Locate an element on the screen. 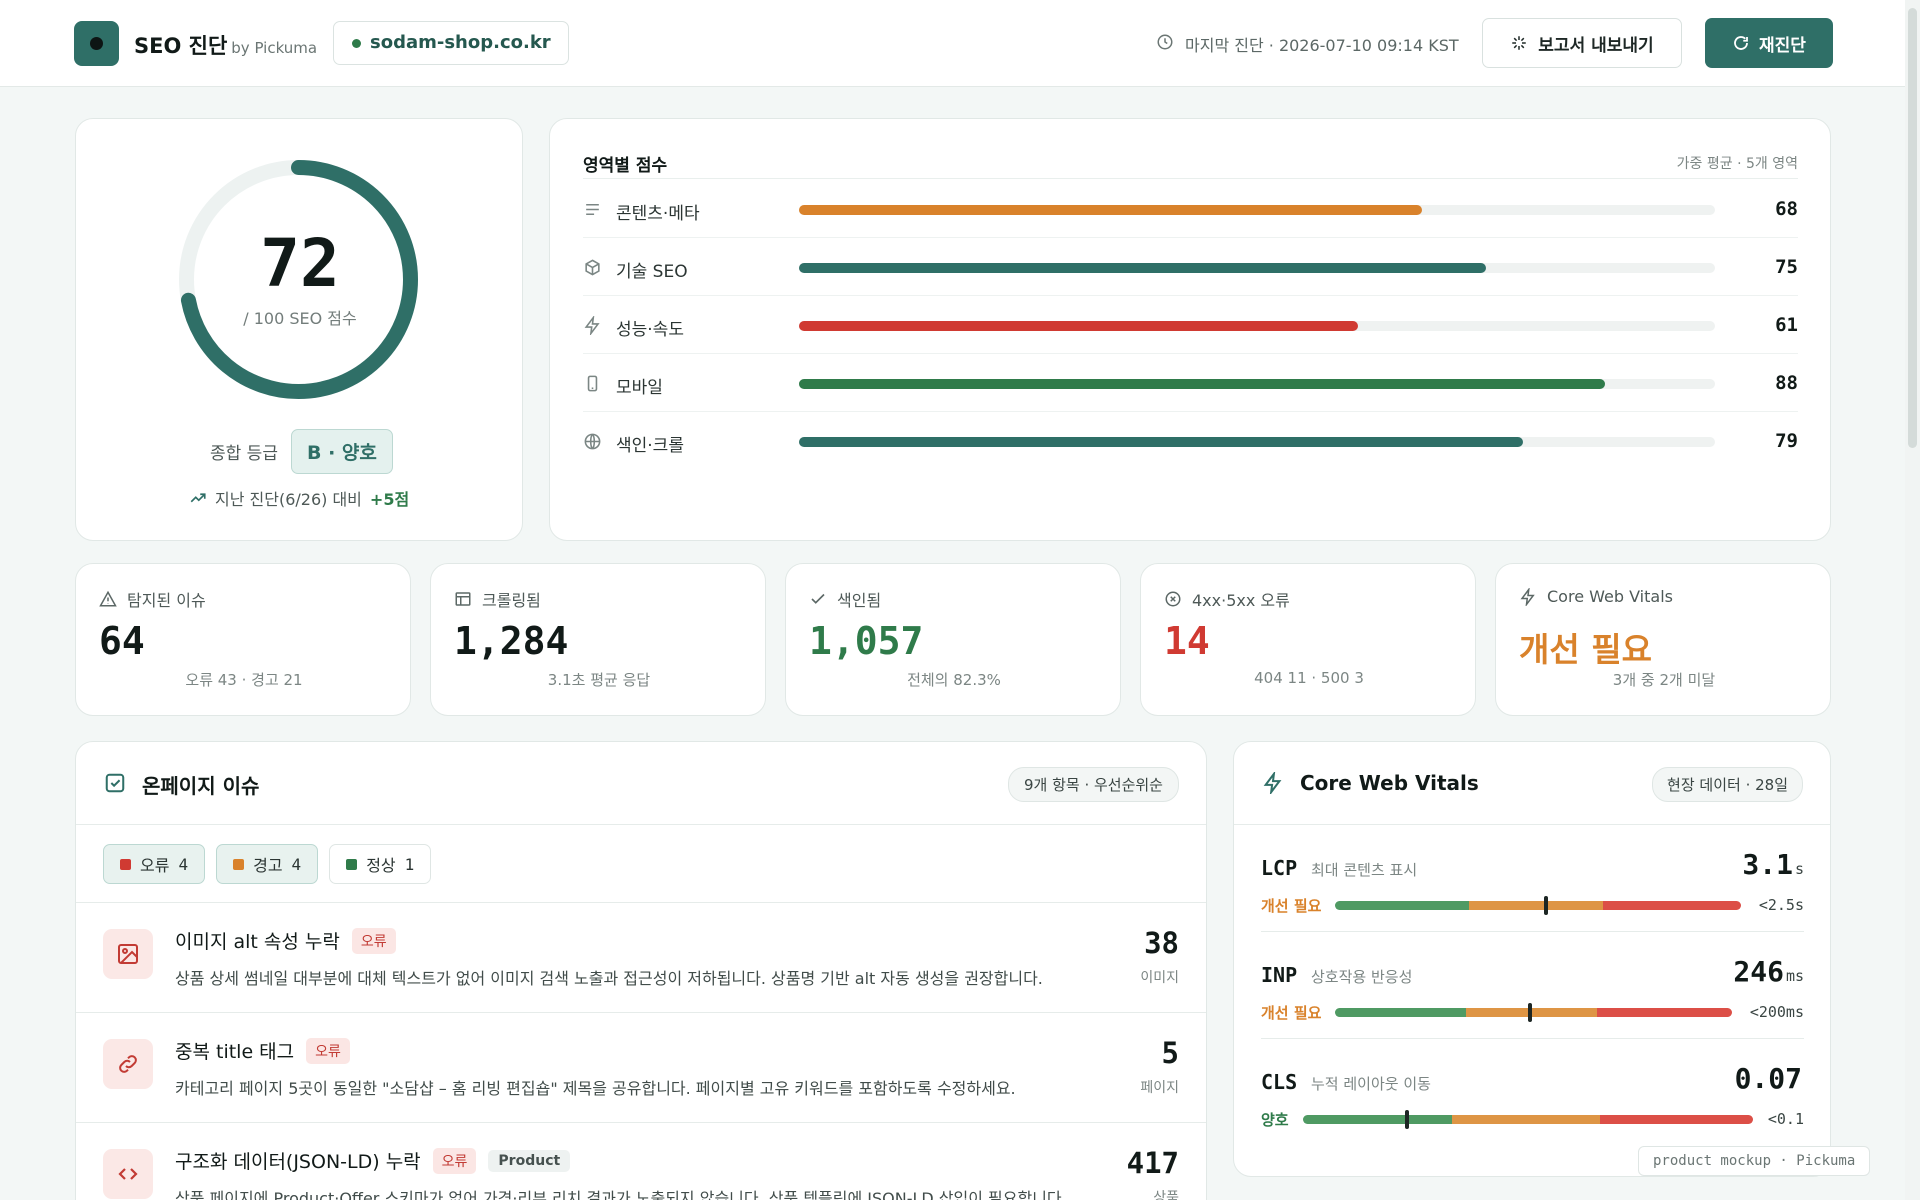 The image size is (1920, 1200). filter-error: 오류 4 is located at coordinates (154, 864).